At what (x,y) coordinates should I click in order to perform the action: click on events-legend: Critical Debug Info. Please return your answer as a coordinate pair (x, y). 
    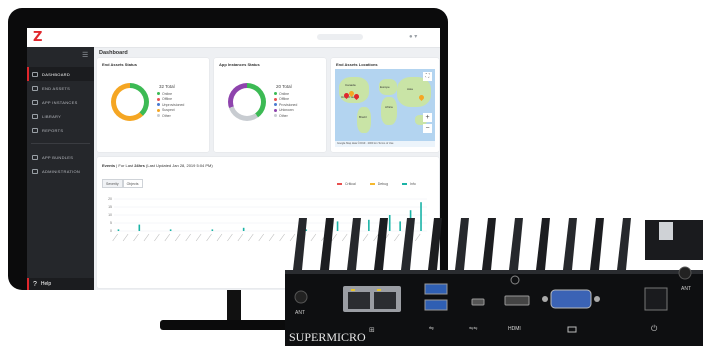
    Looking at the image, I should click on (383, 184).